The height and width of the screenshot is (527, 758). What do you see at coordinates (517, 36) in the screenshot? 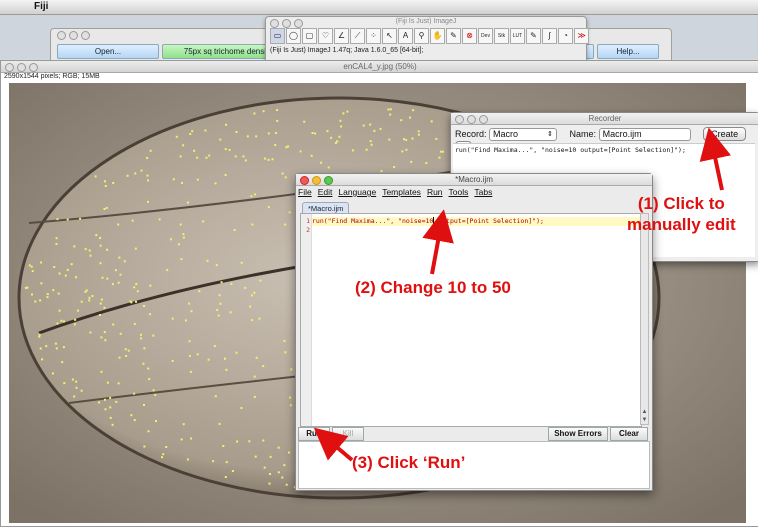
I see `tool-icon: LUT` at bounding box center [517, 36].